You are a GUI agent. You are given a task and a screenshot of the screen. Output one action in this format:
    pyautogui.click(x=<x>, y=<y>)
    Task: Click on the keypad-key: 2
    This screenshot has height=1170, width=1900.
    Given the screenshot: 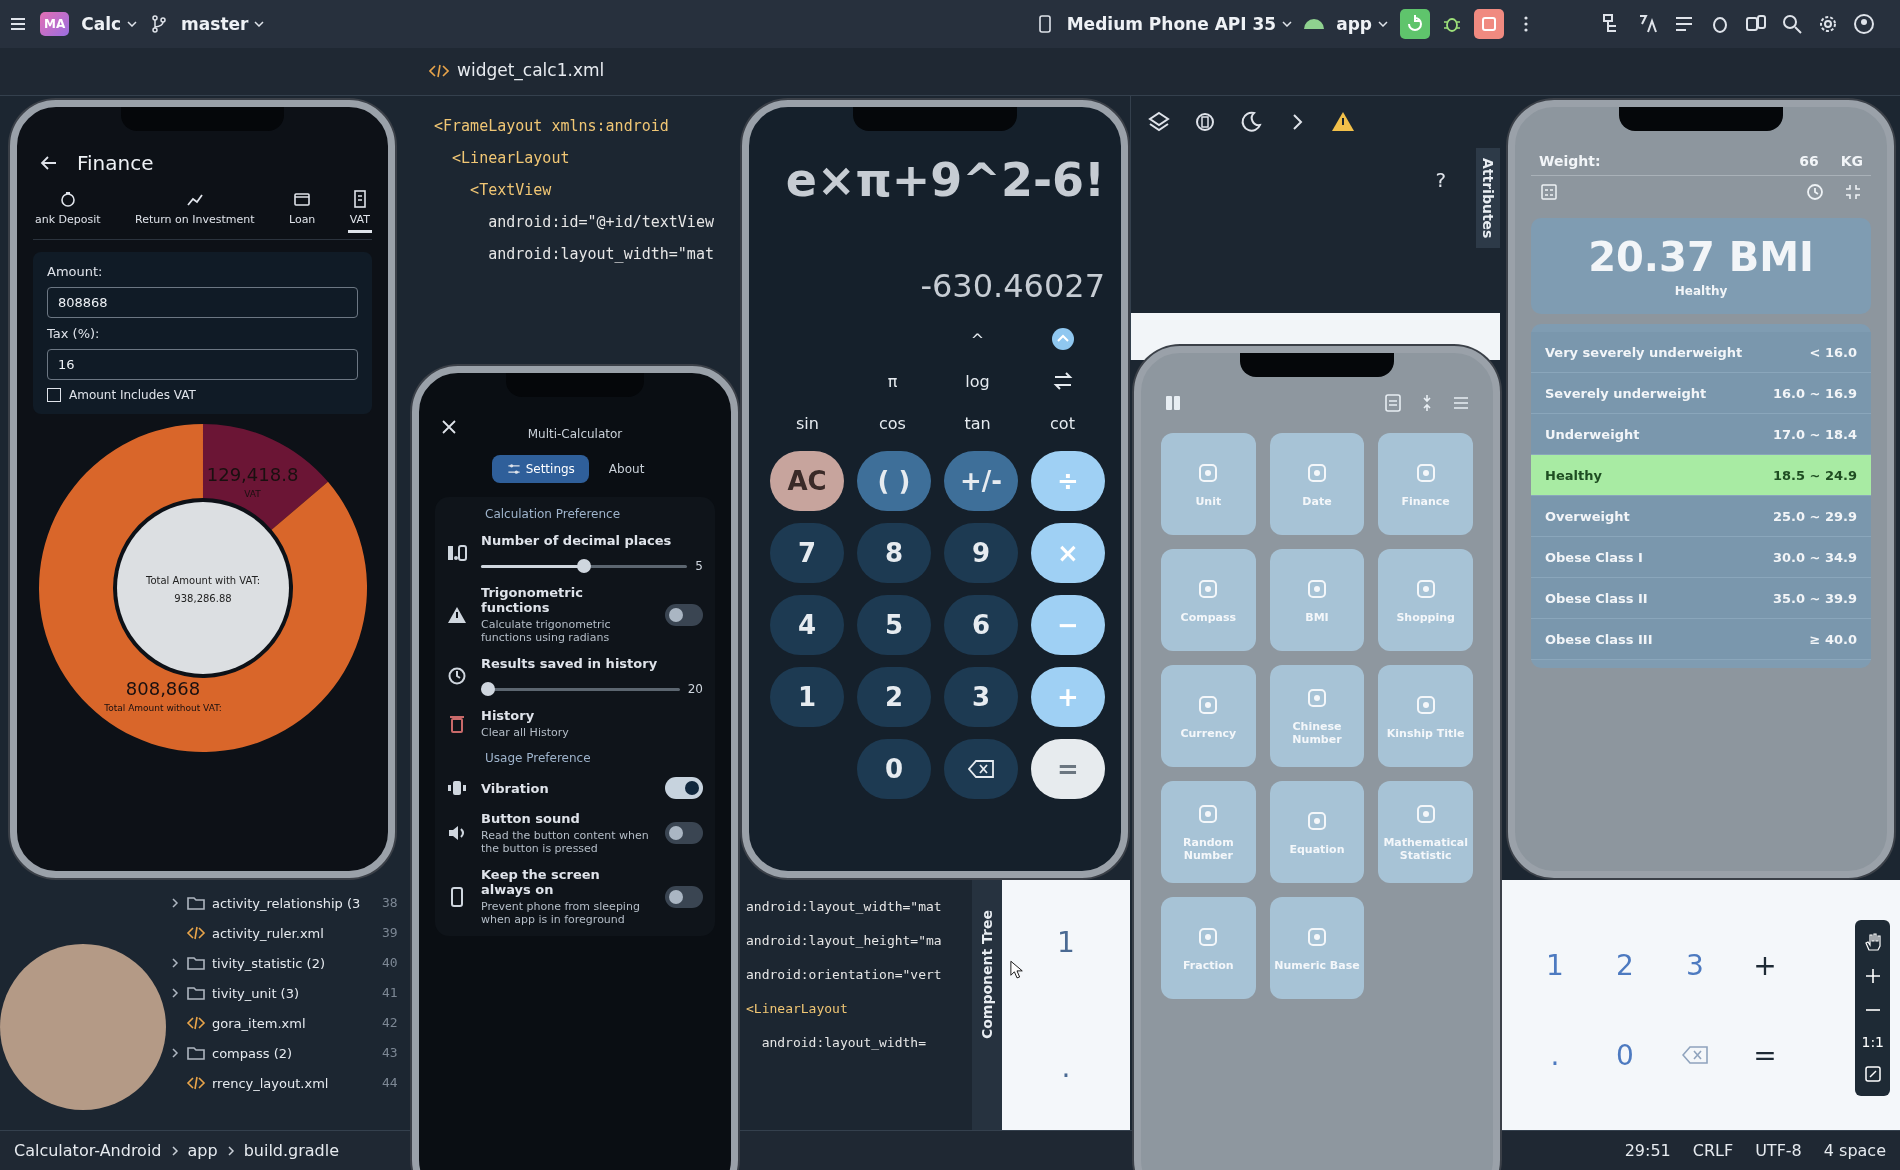 What is the action you would take?
    pyautogui.click(x=1625, y=965)
    